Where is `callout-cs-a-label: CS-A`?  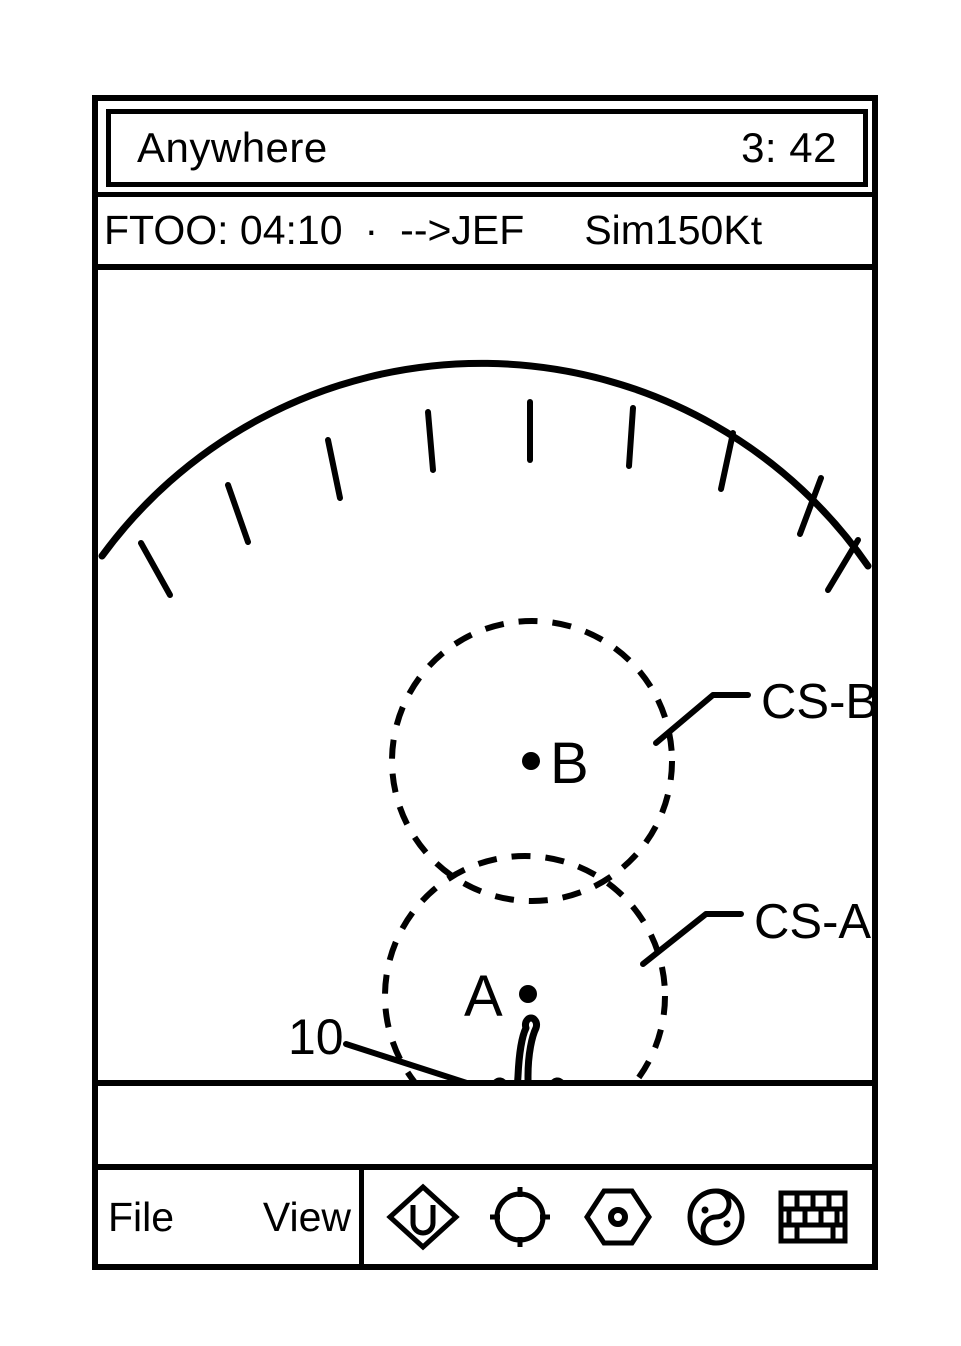 callout-cs-a-label: CS-A is located at coordinates (812, 922).